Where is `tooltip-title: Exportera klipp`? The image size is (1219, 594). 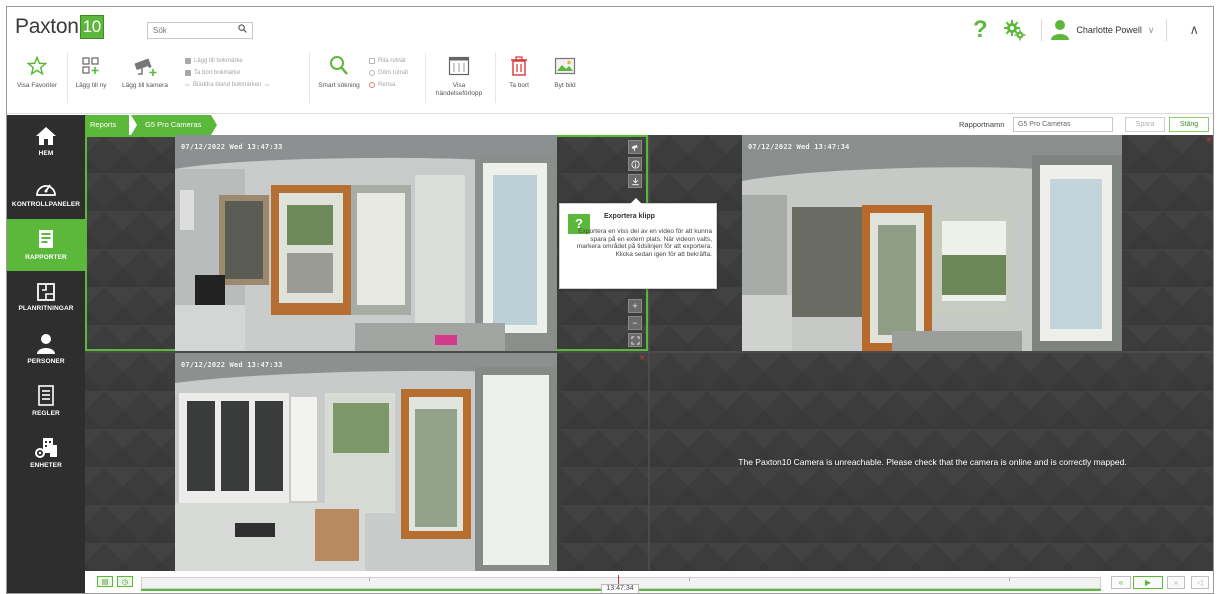
tooltip-title: Exportera klipp is located at coordinates (629, 216).